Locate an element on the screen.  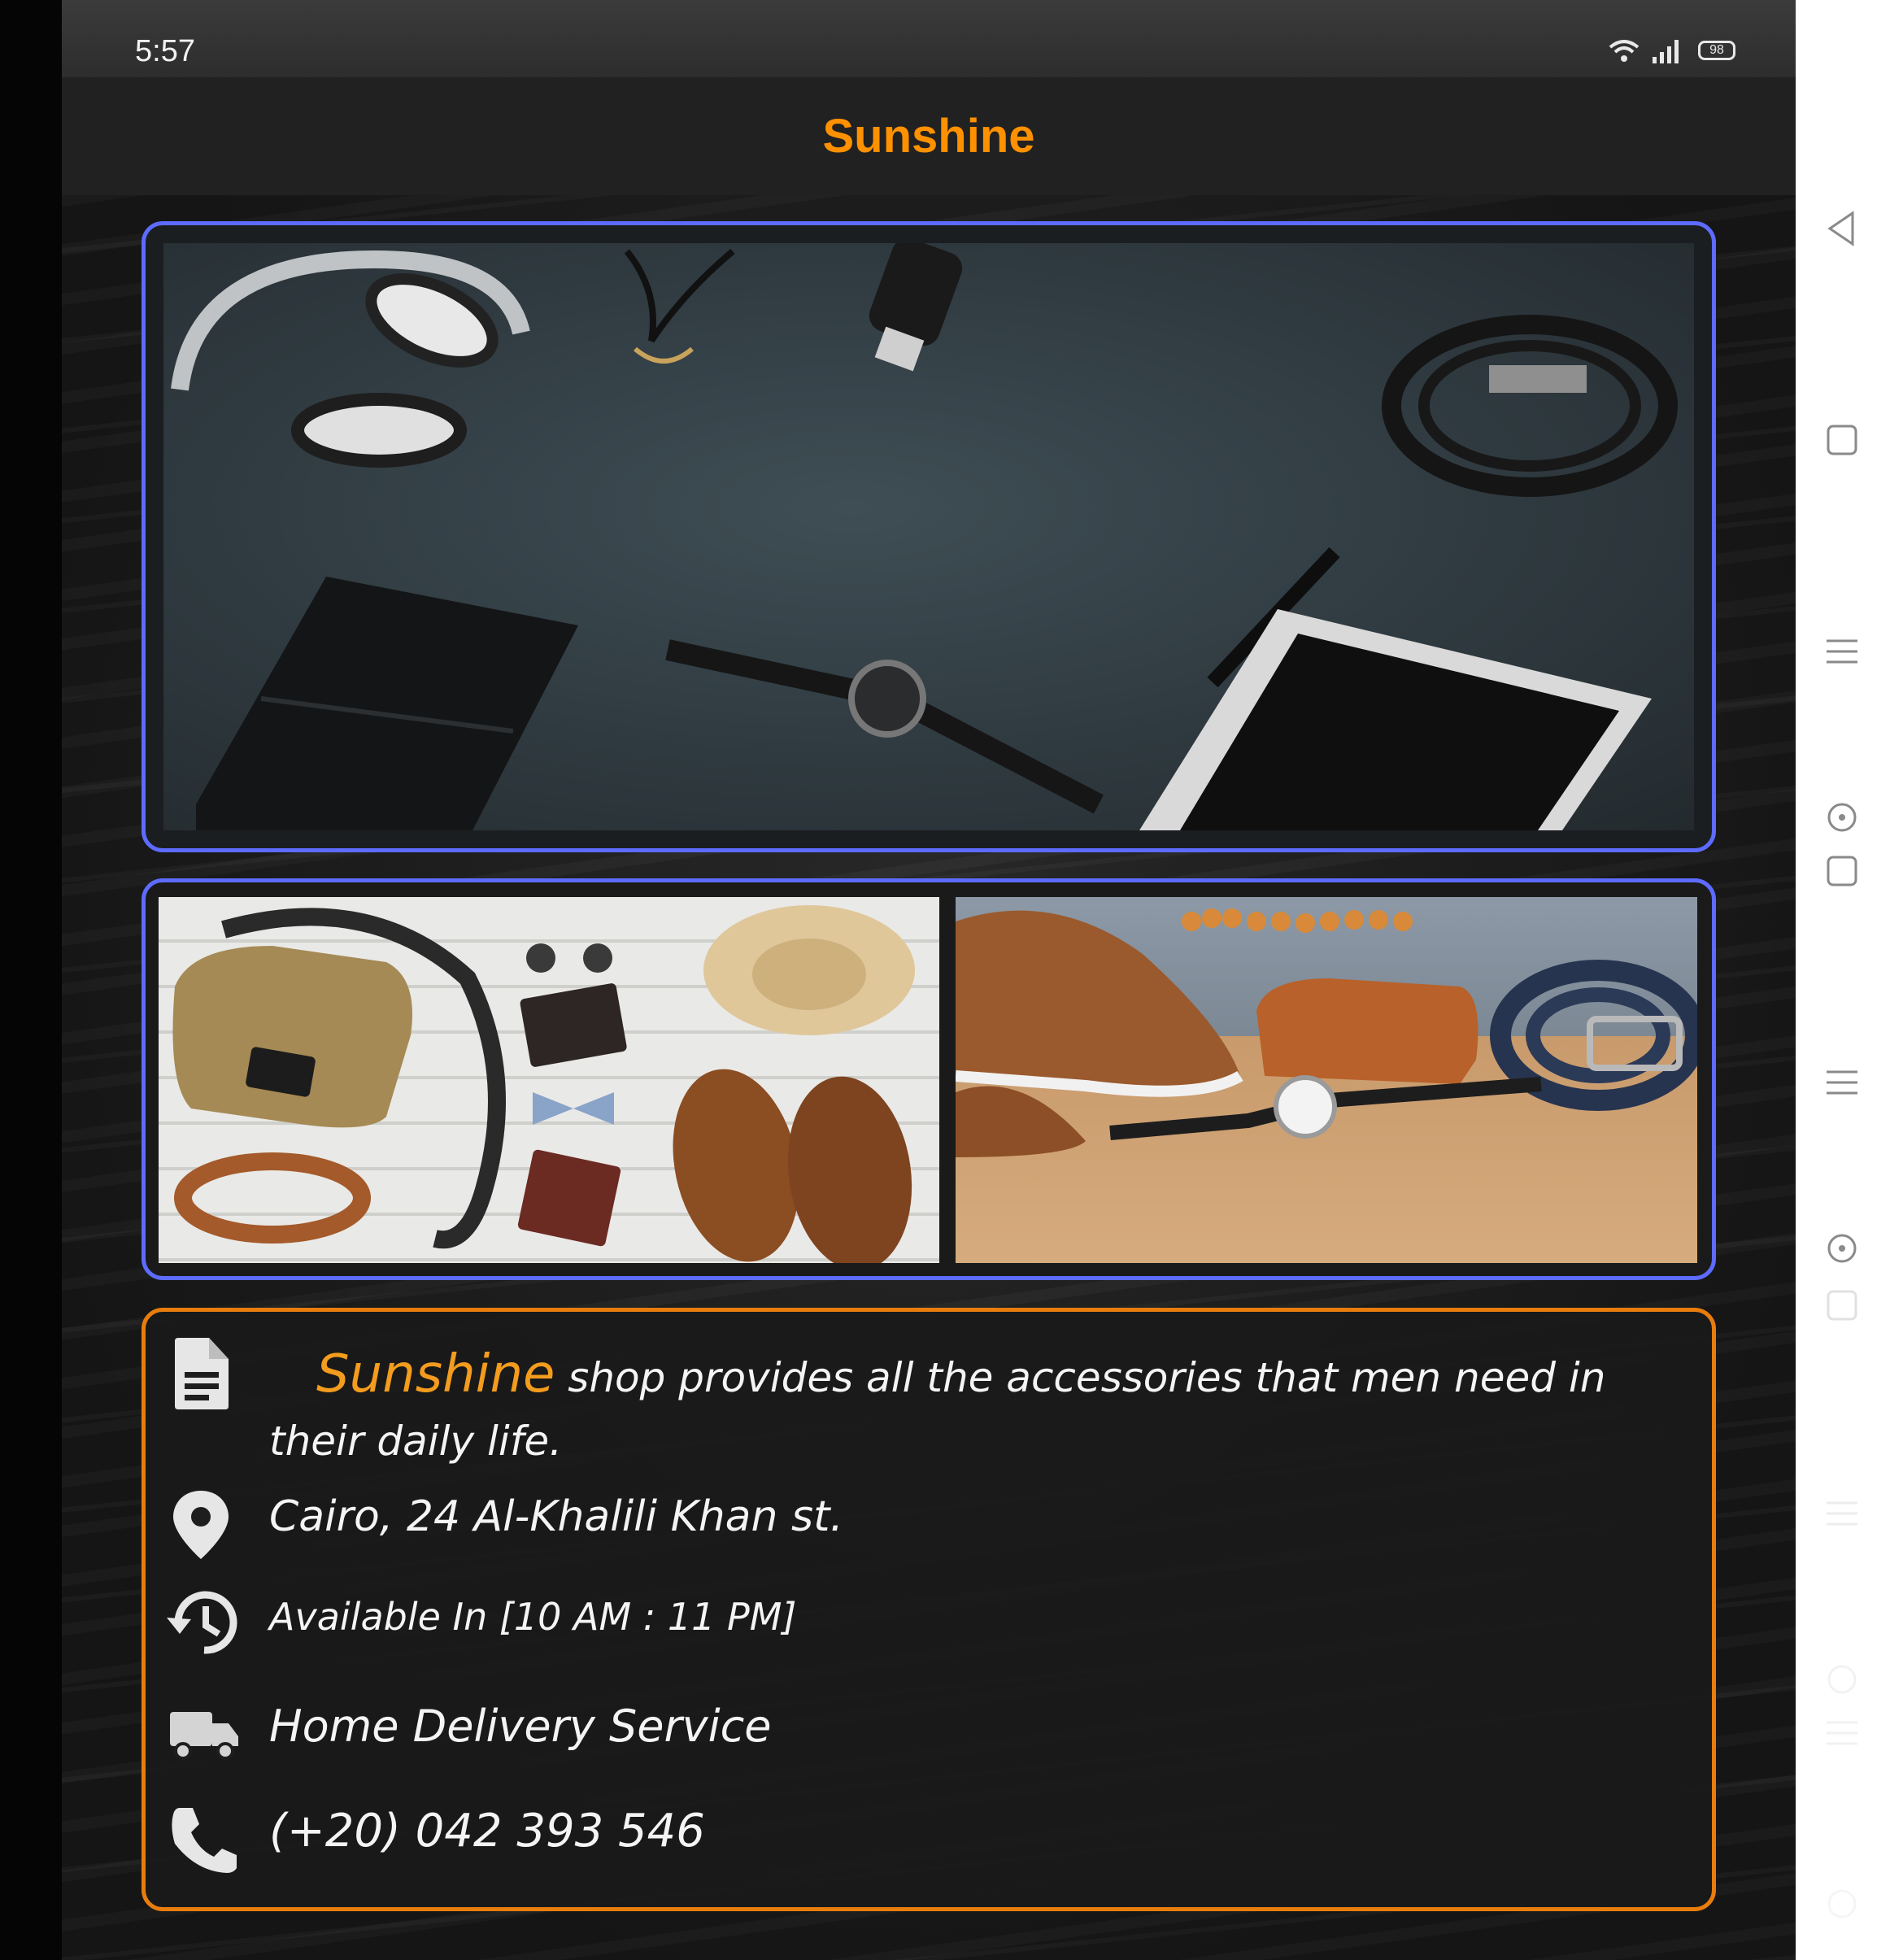
battery-level: 98 is located at coordinates (1717, 50).